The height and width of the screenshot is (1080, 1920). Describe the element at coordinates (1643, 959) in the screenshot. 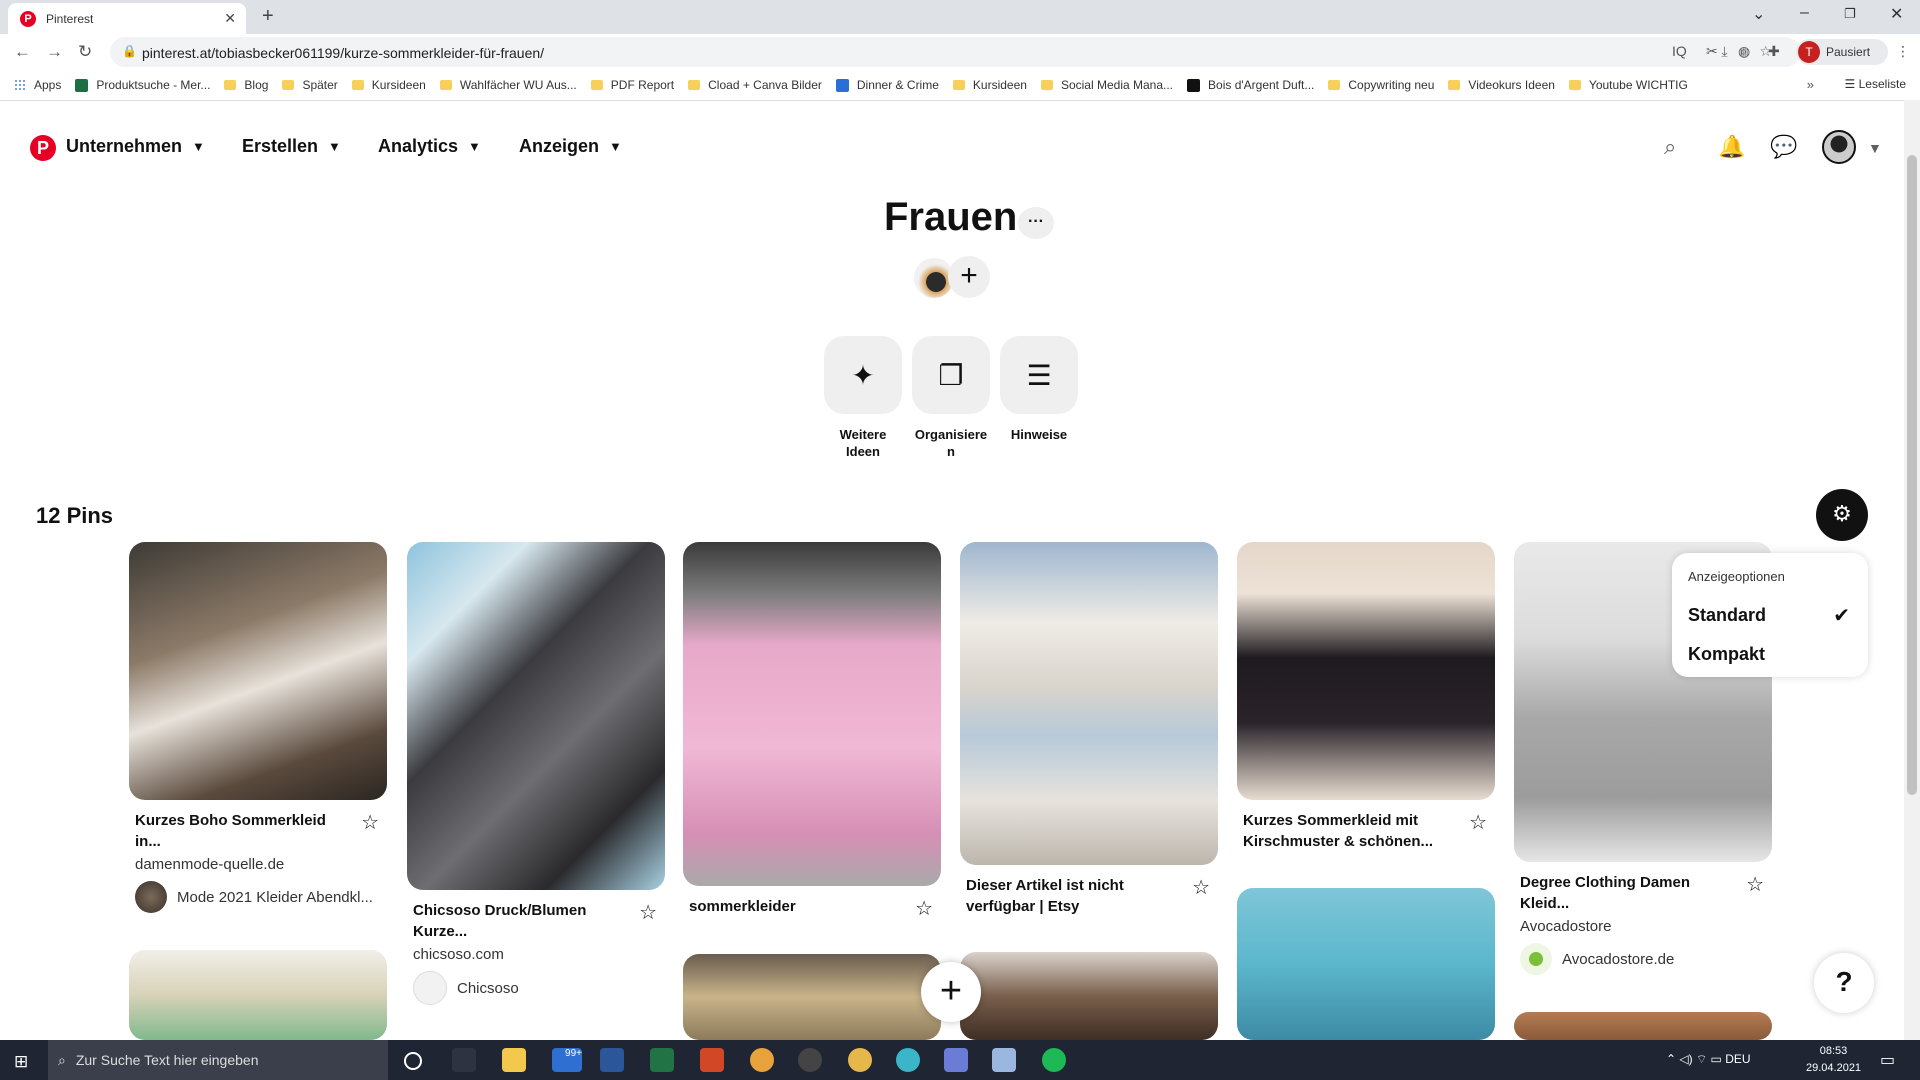

I see `pin-attribution: Avocadostore.de` at that location.